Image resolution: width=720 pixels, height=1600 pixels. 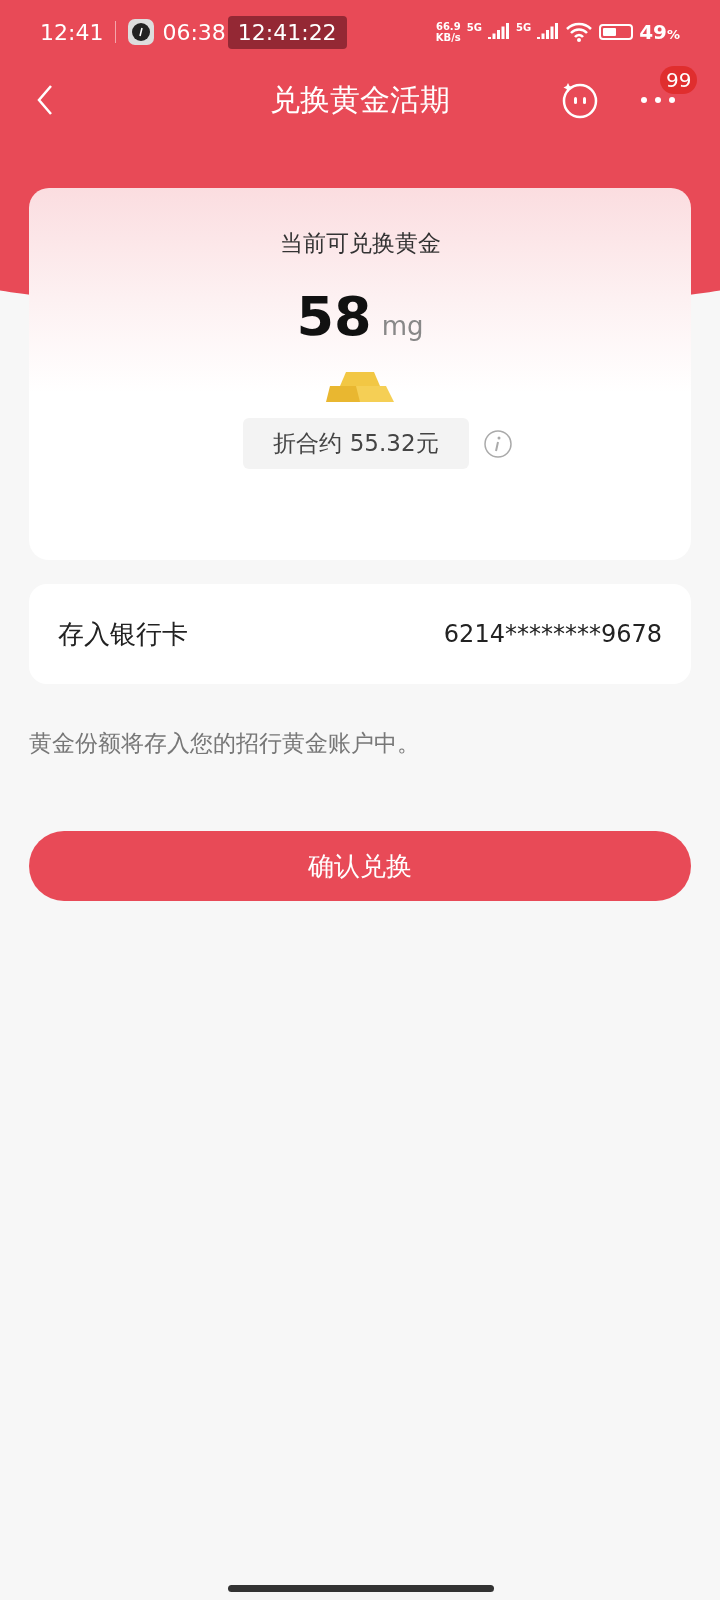 What do you see at coordinates (580, 100) in the screenshot?
I see `smiley-icon` at bounding box center [580, 100].